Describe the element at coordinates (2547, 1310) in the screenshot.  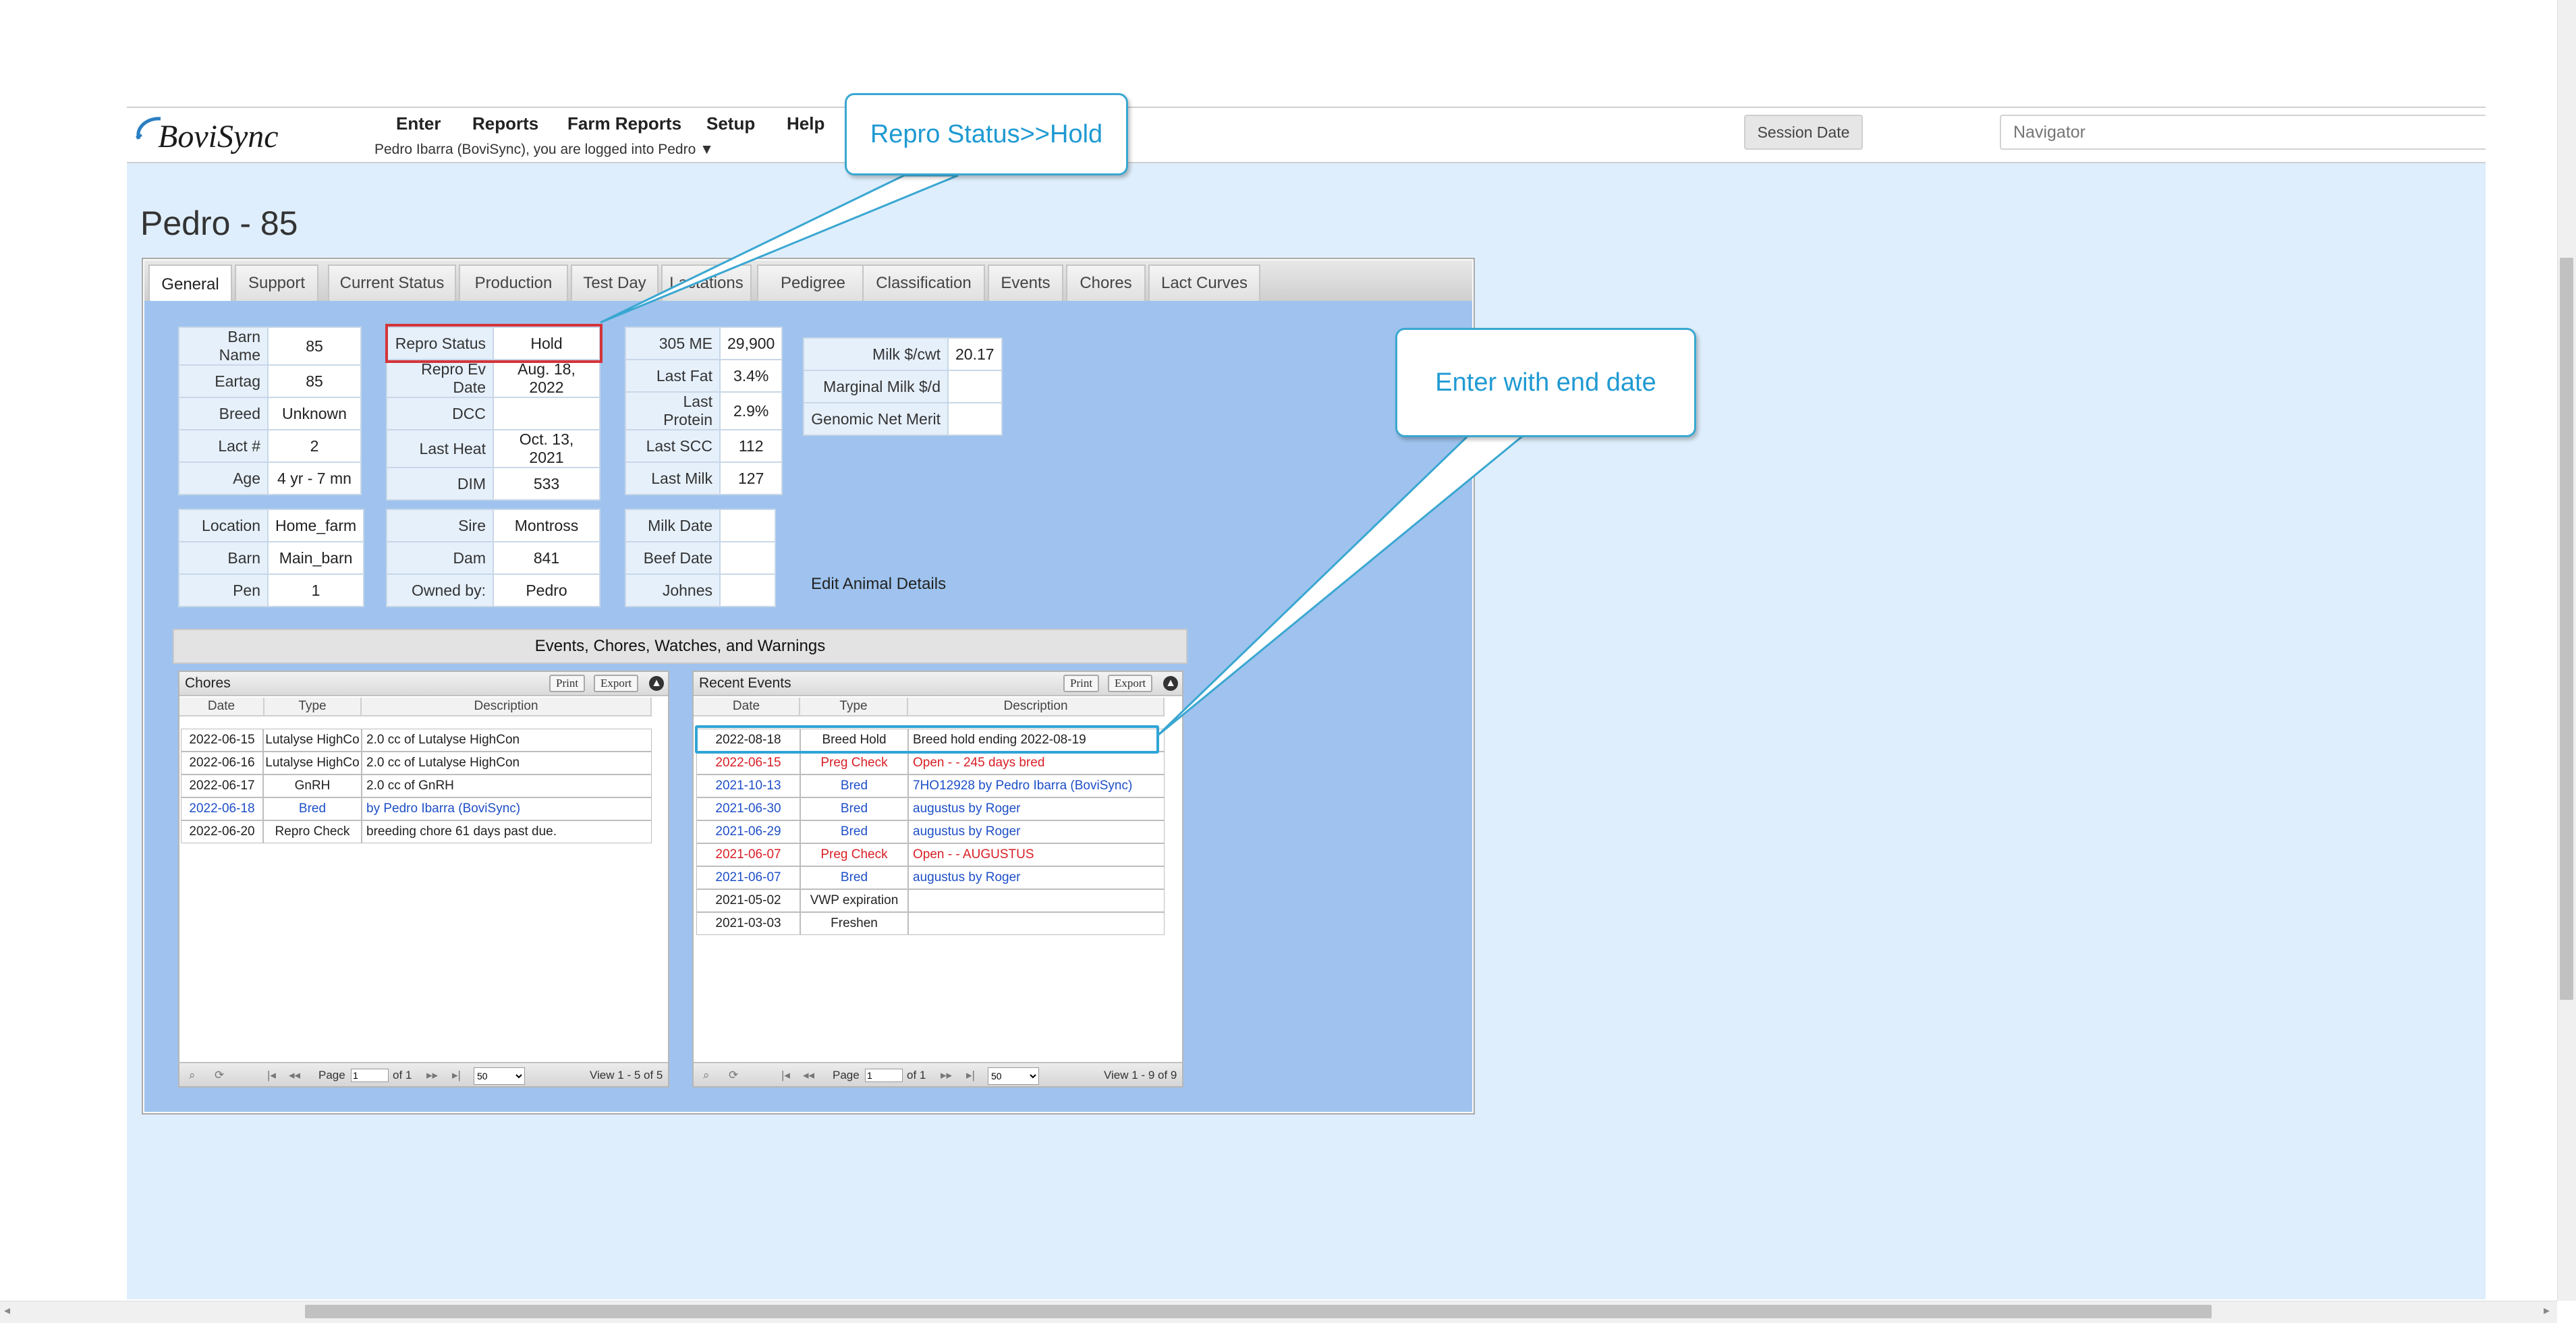
I see `scroll-right-icon: ▸` at that location.